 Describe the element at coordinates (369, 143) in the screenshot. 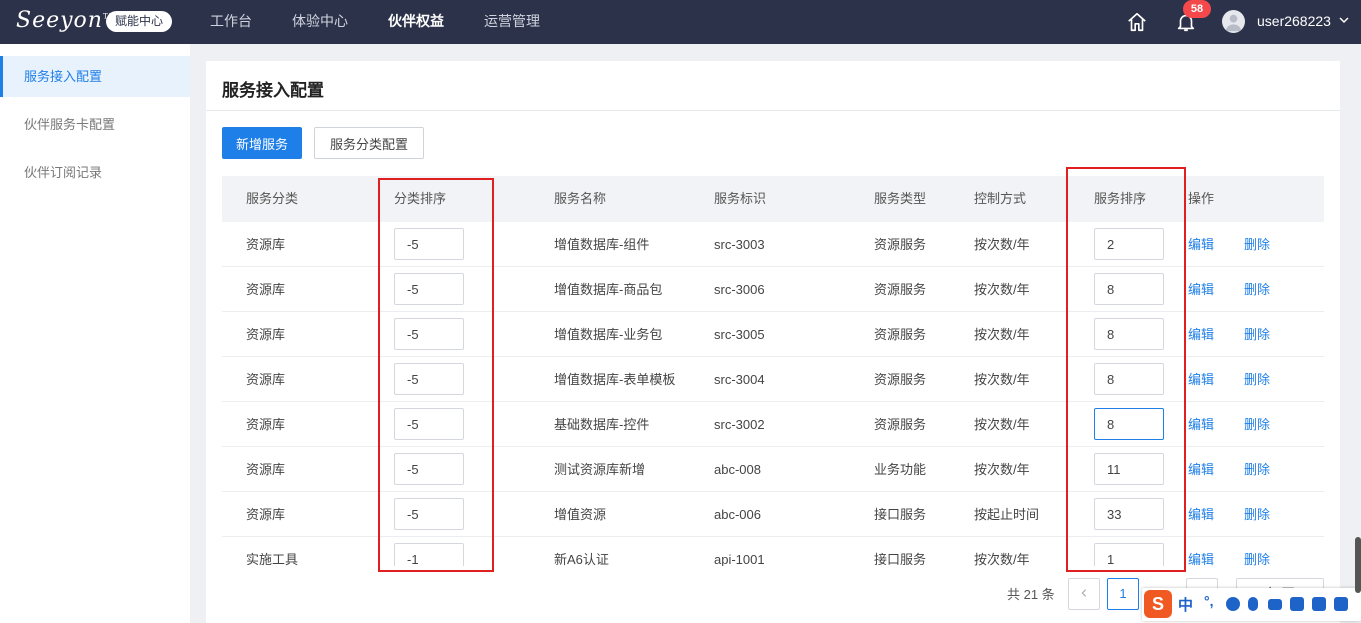

I see `category-config-button: 服务分类配置` at that location.